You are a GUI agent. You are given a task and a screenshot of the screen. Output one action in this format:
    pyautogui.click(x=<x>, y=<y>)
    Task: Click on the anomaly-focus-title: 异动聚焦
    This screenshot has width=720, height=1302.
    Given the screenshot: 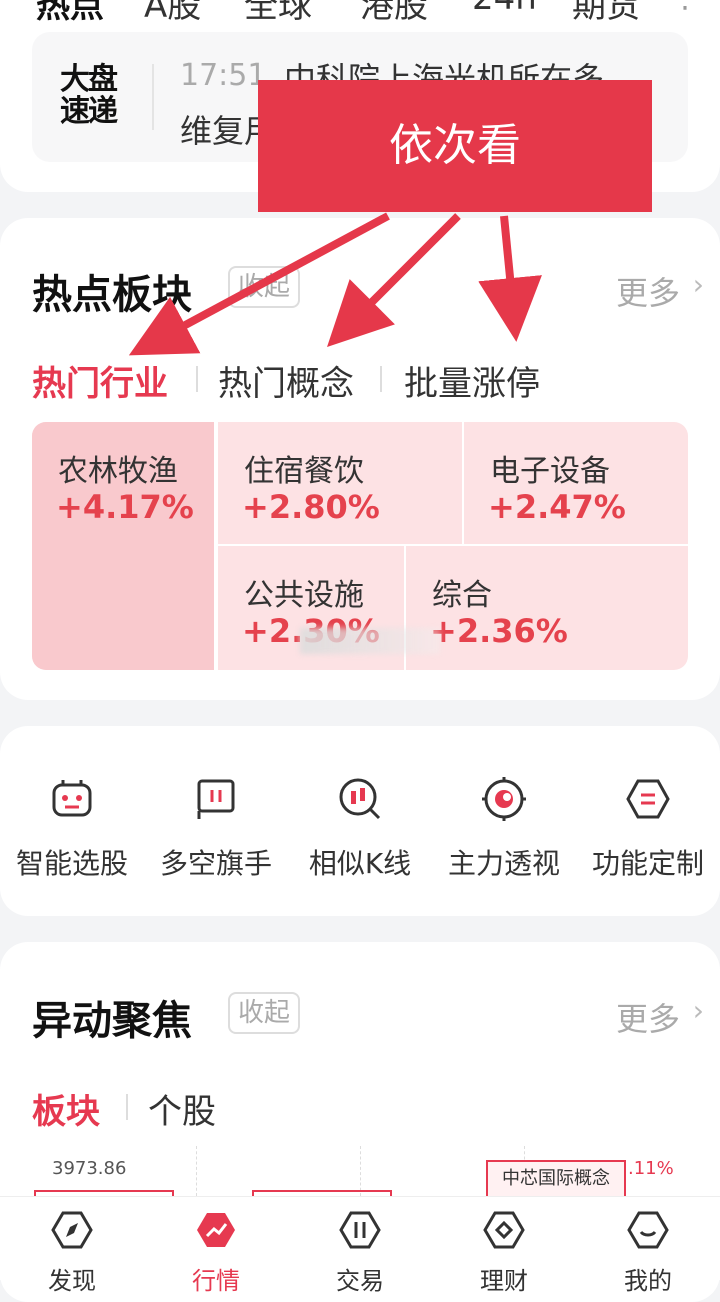 What is the action you would take?
    pyautogui.click(x=112, y=1021)
    